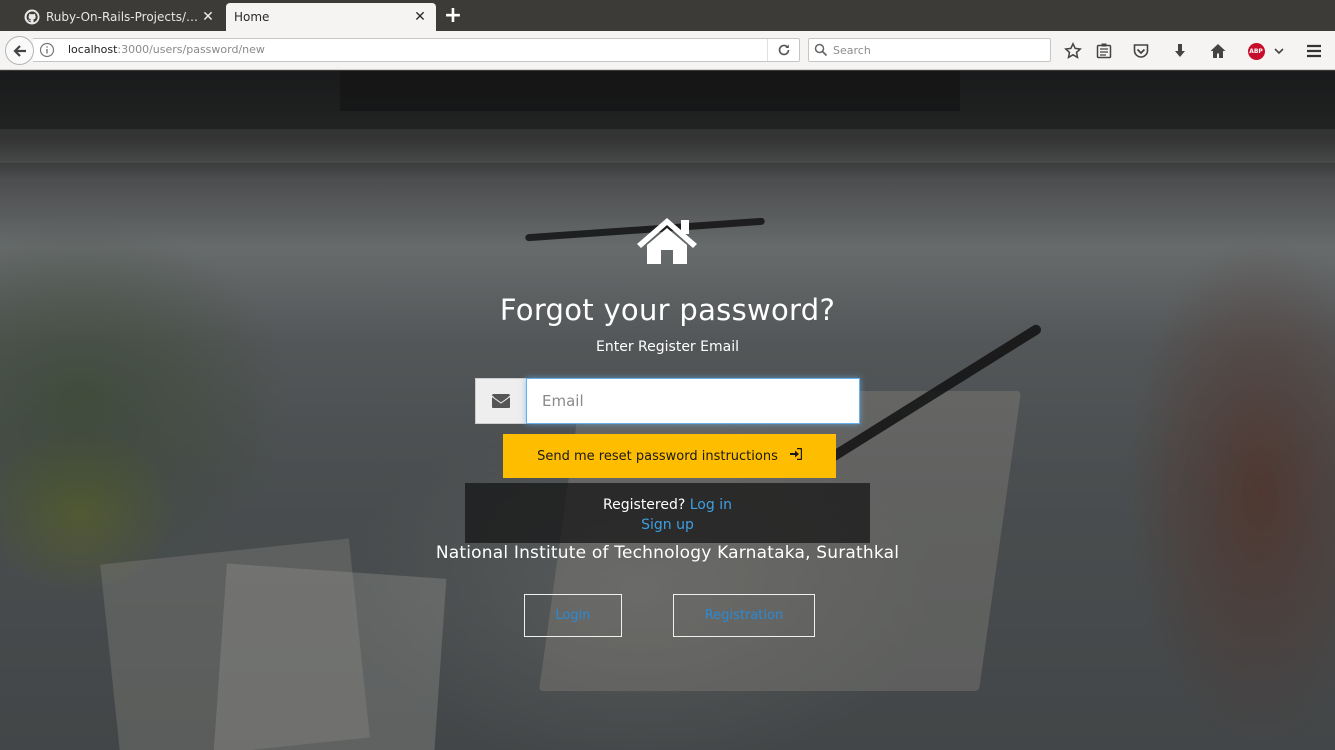 This screenshot has height=750, width=1335. I want to click on tab-title: Home, so click(252, 17).